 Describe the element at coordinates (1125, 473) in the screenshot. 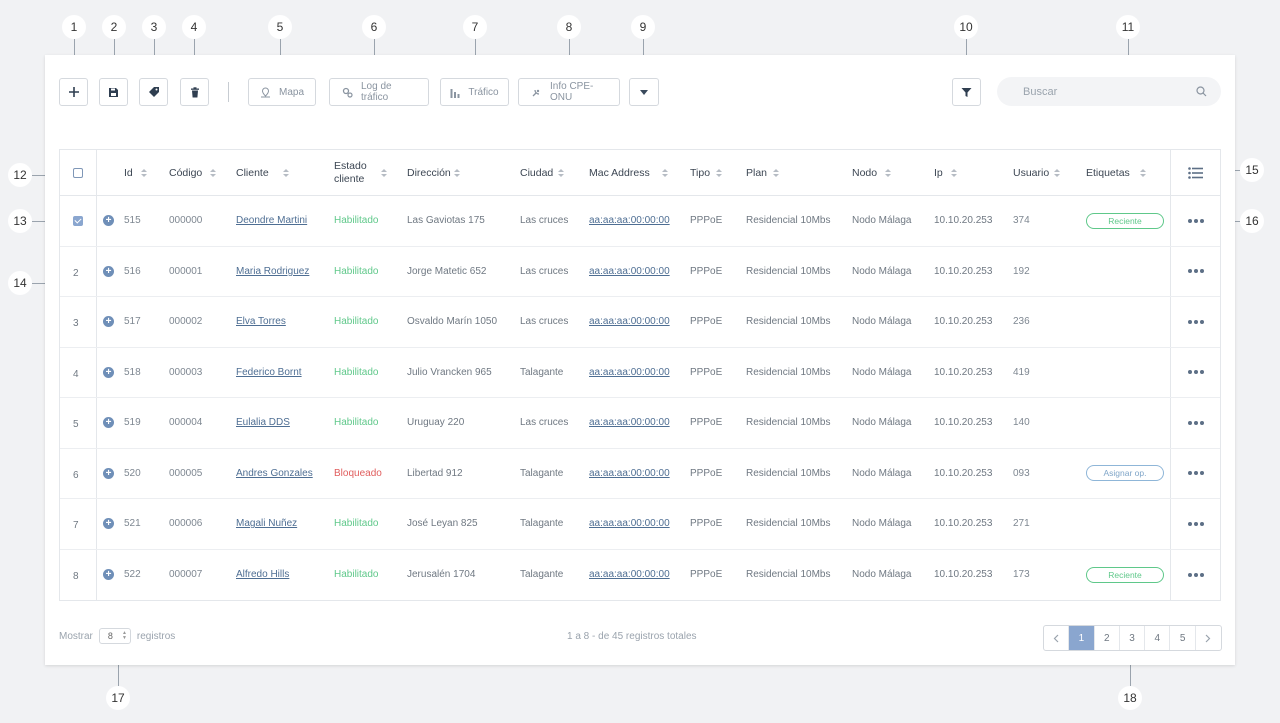

I see `tag-badge: Asignar op.` at that location.